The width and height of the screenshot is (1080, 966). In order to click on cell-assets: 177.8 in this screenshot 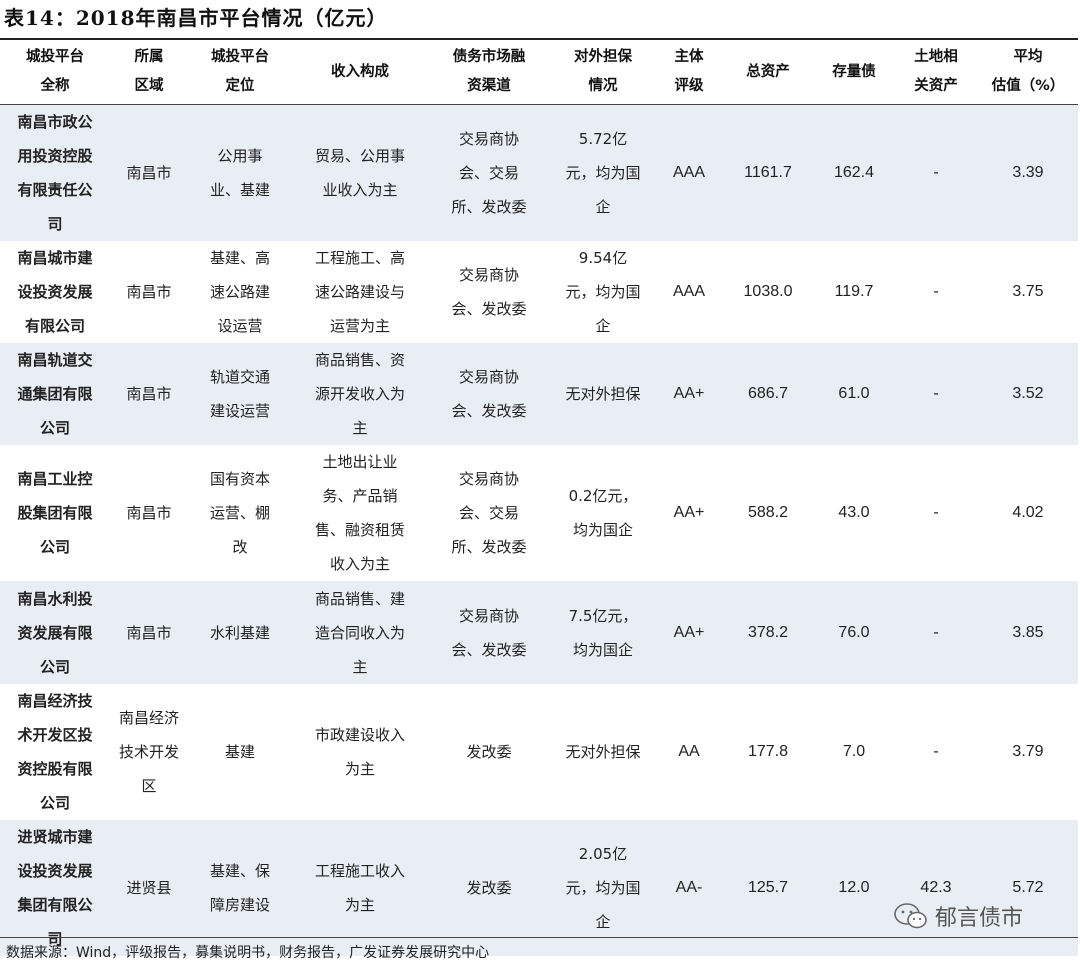, I will do `click(768, 752)`.